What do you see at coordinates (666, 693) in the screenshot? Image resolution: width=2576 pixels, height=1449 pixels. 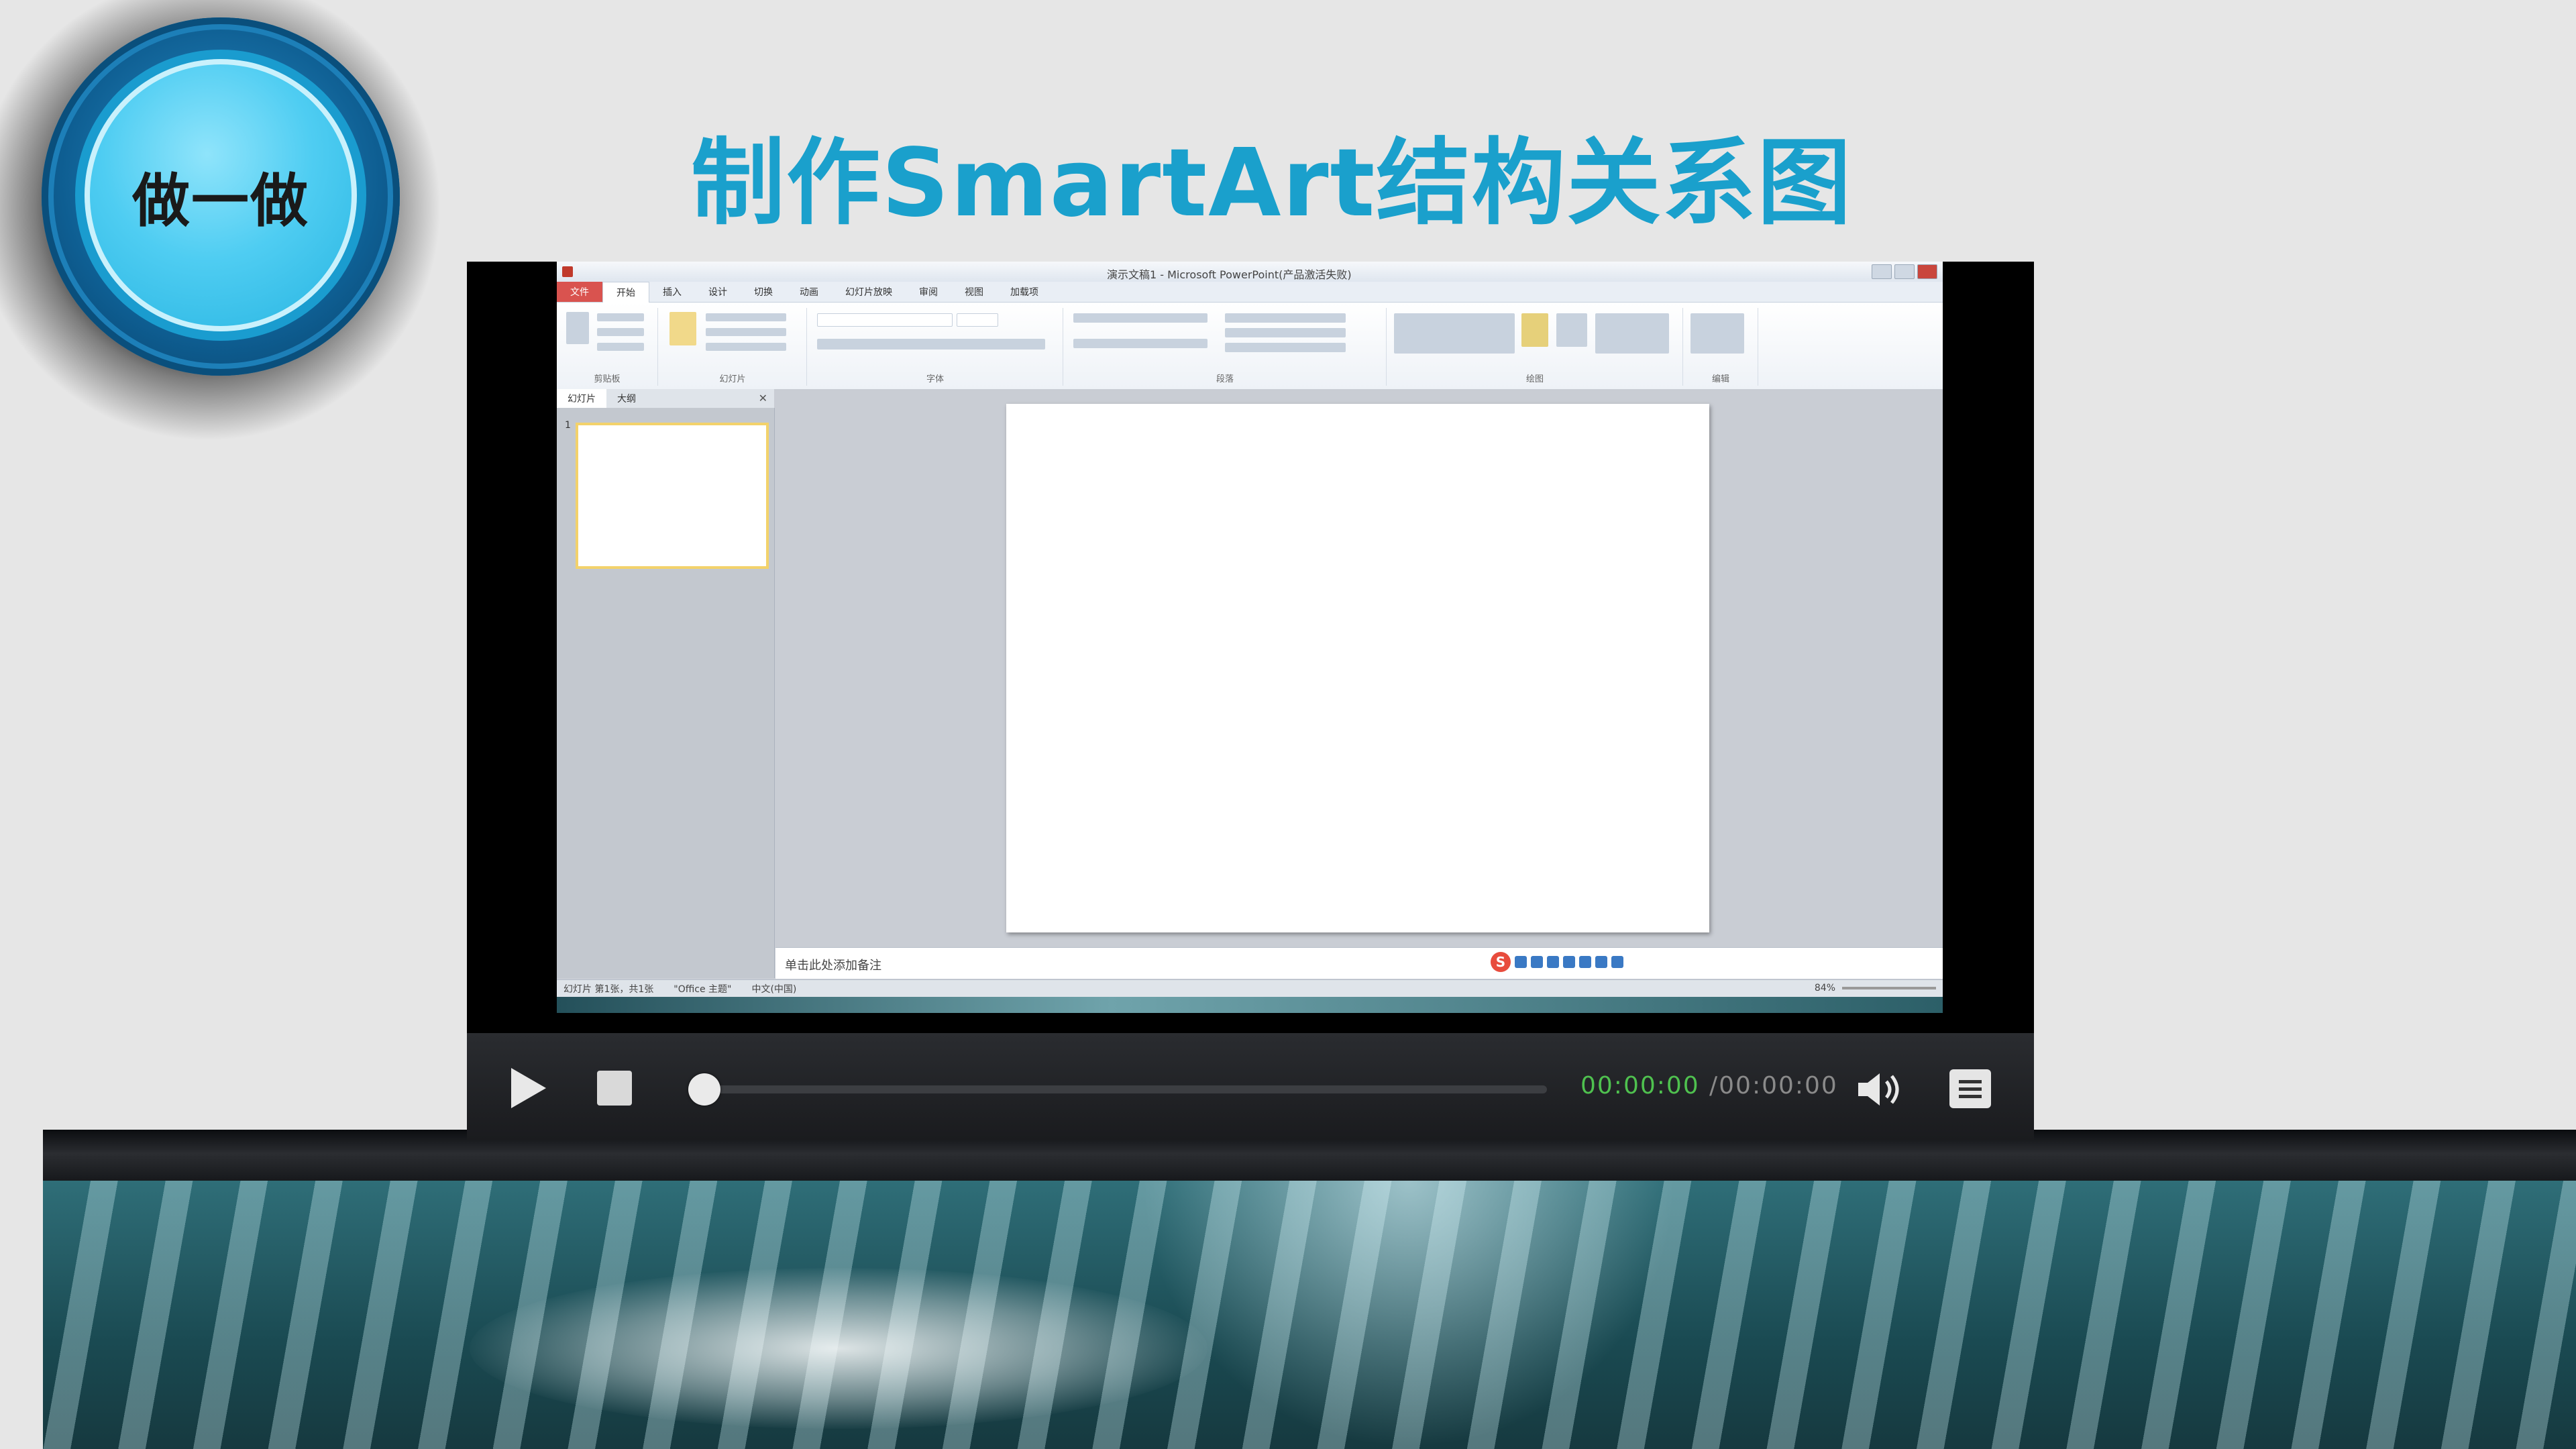 I see `slides-pane: 1` at bounding box center [666, 693].